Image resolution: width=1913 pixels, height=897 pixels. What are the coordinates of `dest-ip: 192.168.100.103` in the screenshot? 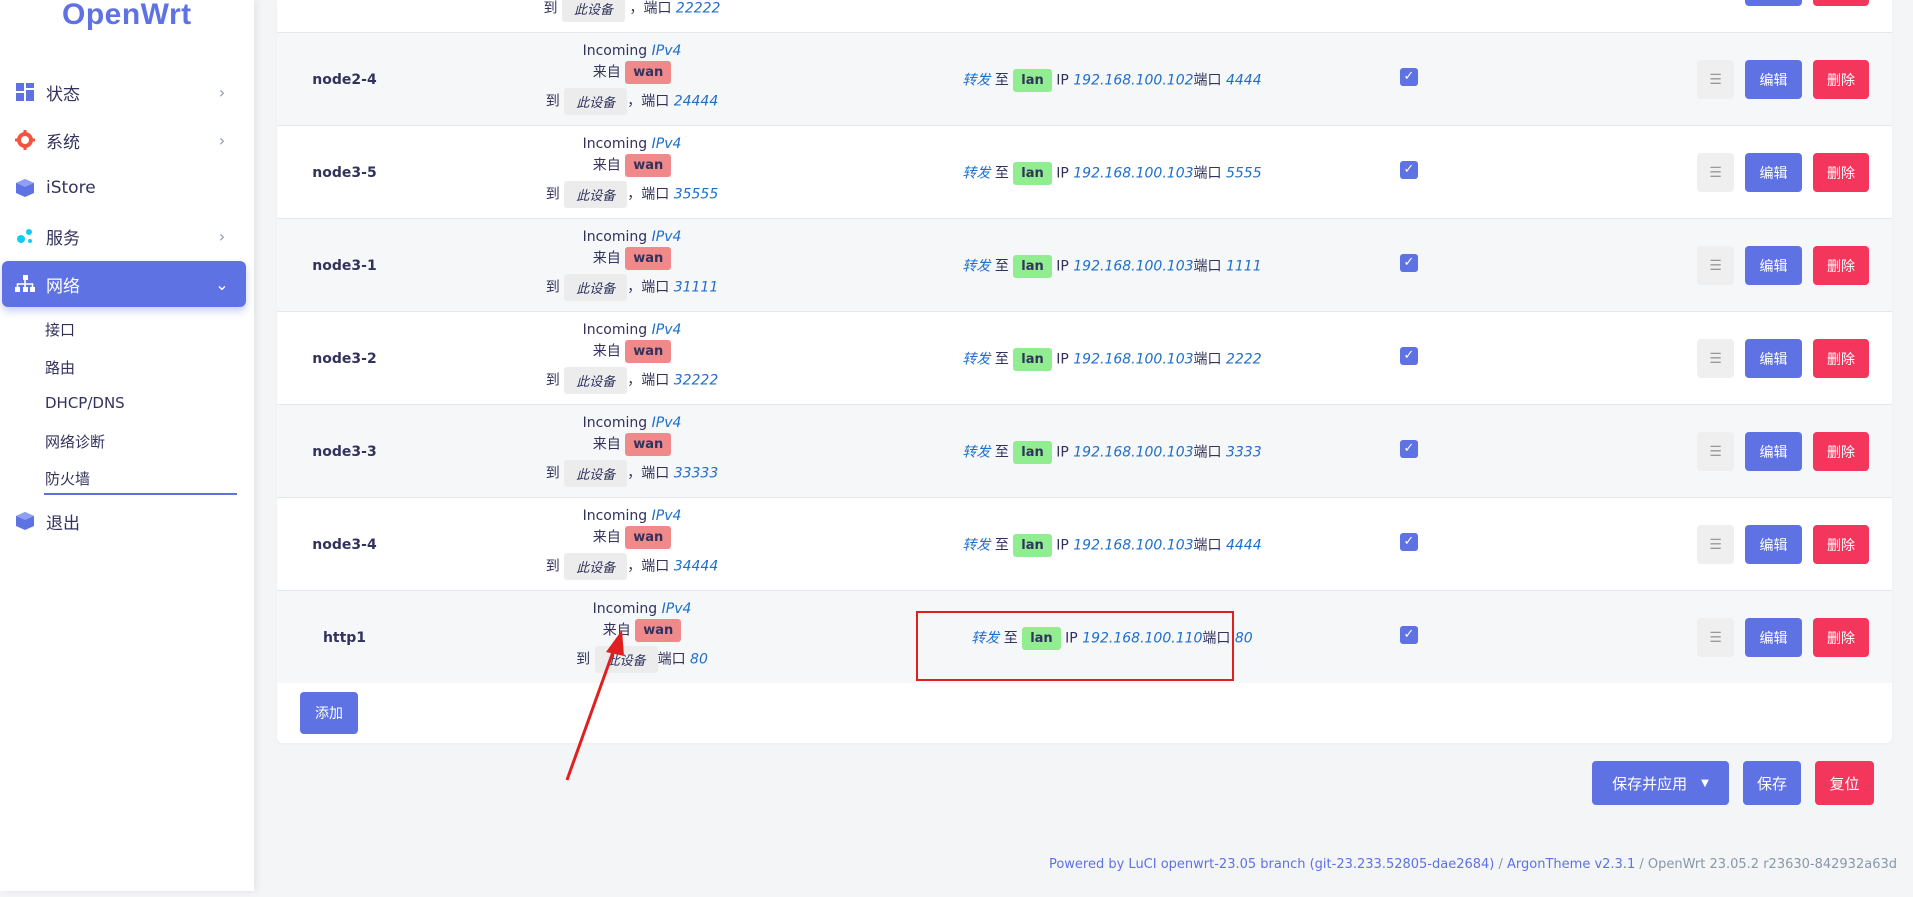 It's located at (1133, 266).